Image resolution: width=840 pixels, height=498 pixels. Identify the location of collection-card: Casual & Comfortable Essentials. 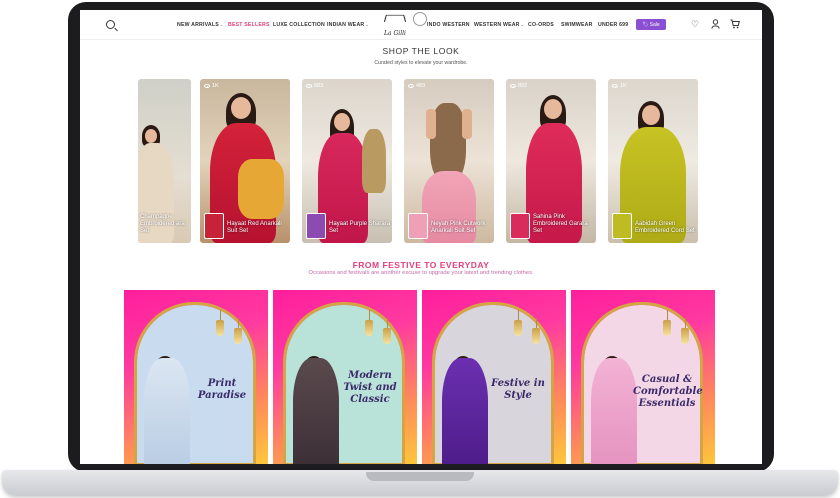
(643, 377).